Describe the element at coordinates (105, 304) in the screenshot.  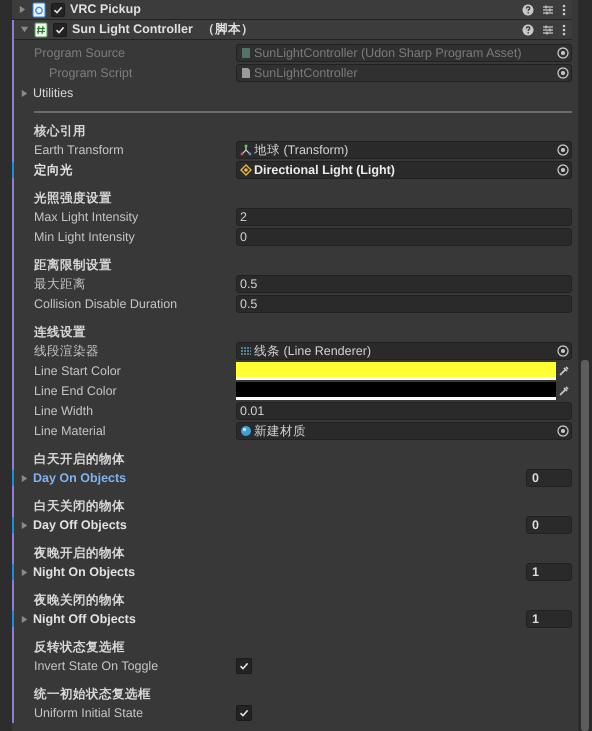
I see `field-label: Collision Disable Duration` at that location.